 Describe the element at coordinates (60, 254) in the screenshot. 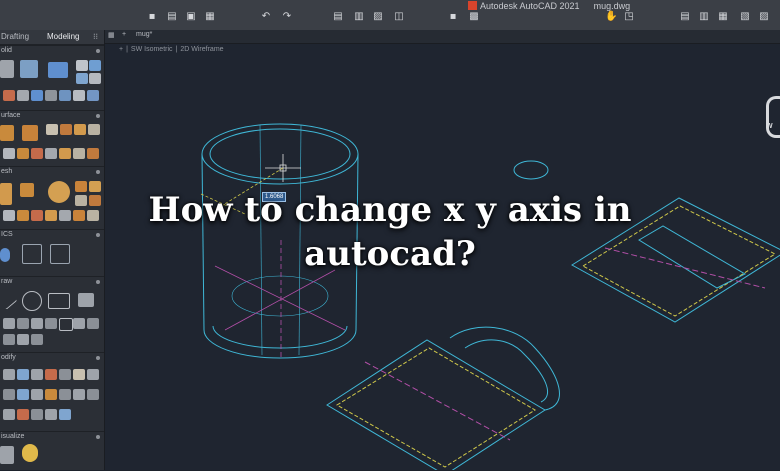

I see `ucs-3point-icon` at that location.